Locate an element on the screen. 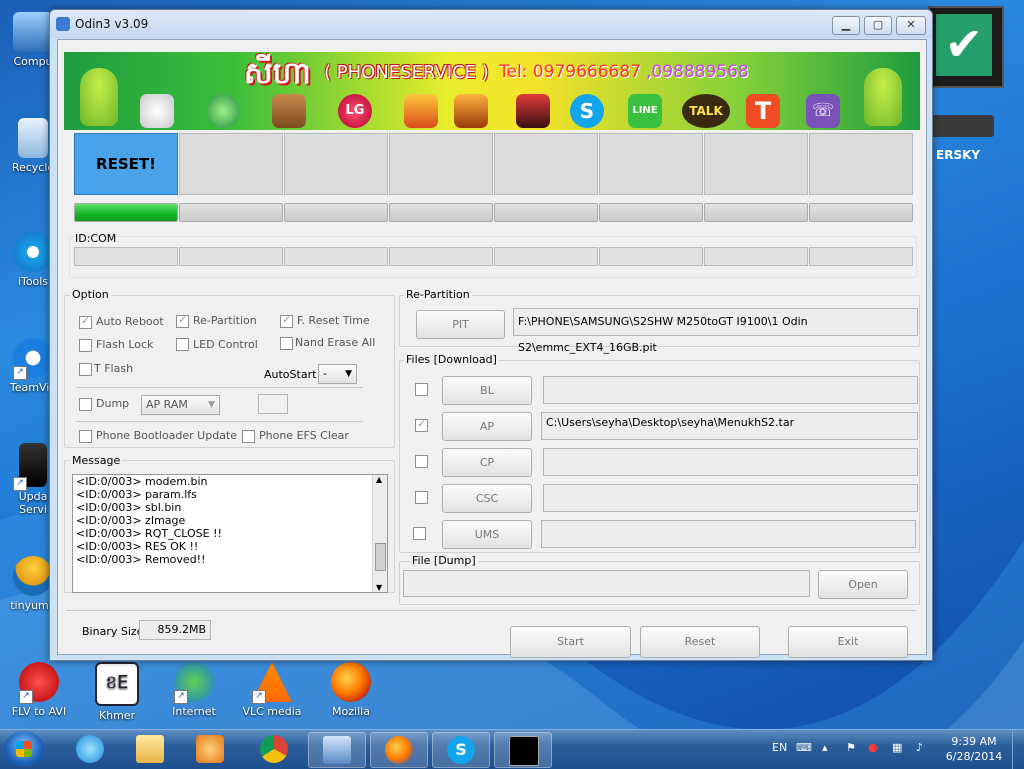 The height and width of the screenshot is (769, 1024). desktop-icon-khmer: ខE Khmer is located at coordinates (117, 692).